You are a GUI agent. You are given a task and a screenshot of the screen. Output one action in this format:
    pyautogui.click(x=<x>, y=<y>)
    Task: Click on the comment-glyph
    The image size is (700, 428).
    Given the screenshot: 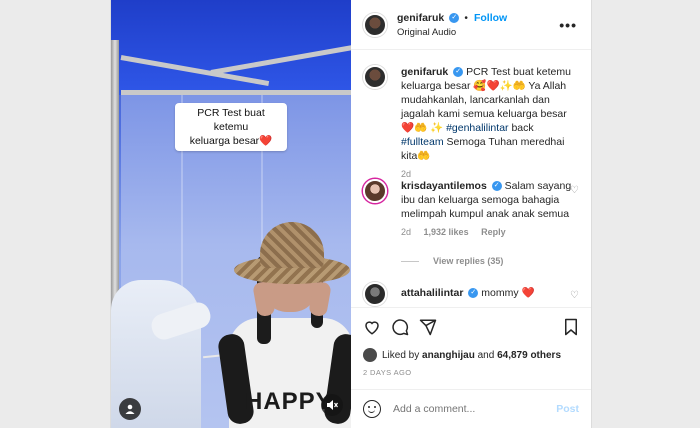 What is the action you would take?
    pyautogui.click(x=400, y=327)
    